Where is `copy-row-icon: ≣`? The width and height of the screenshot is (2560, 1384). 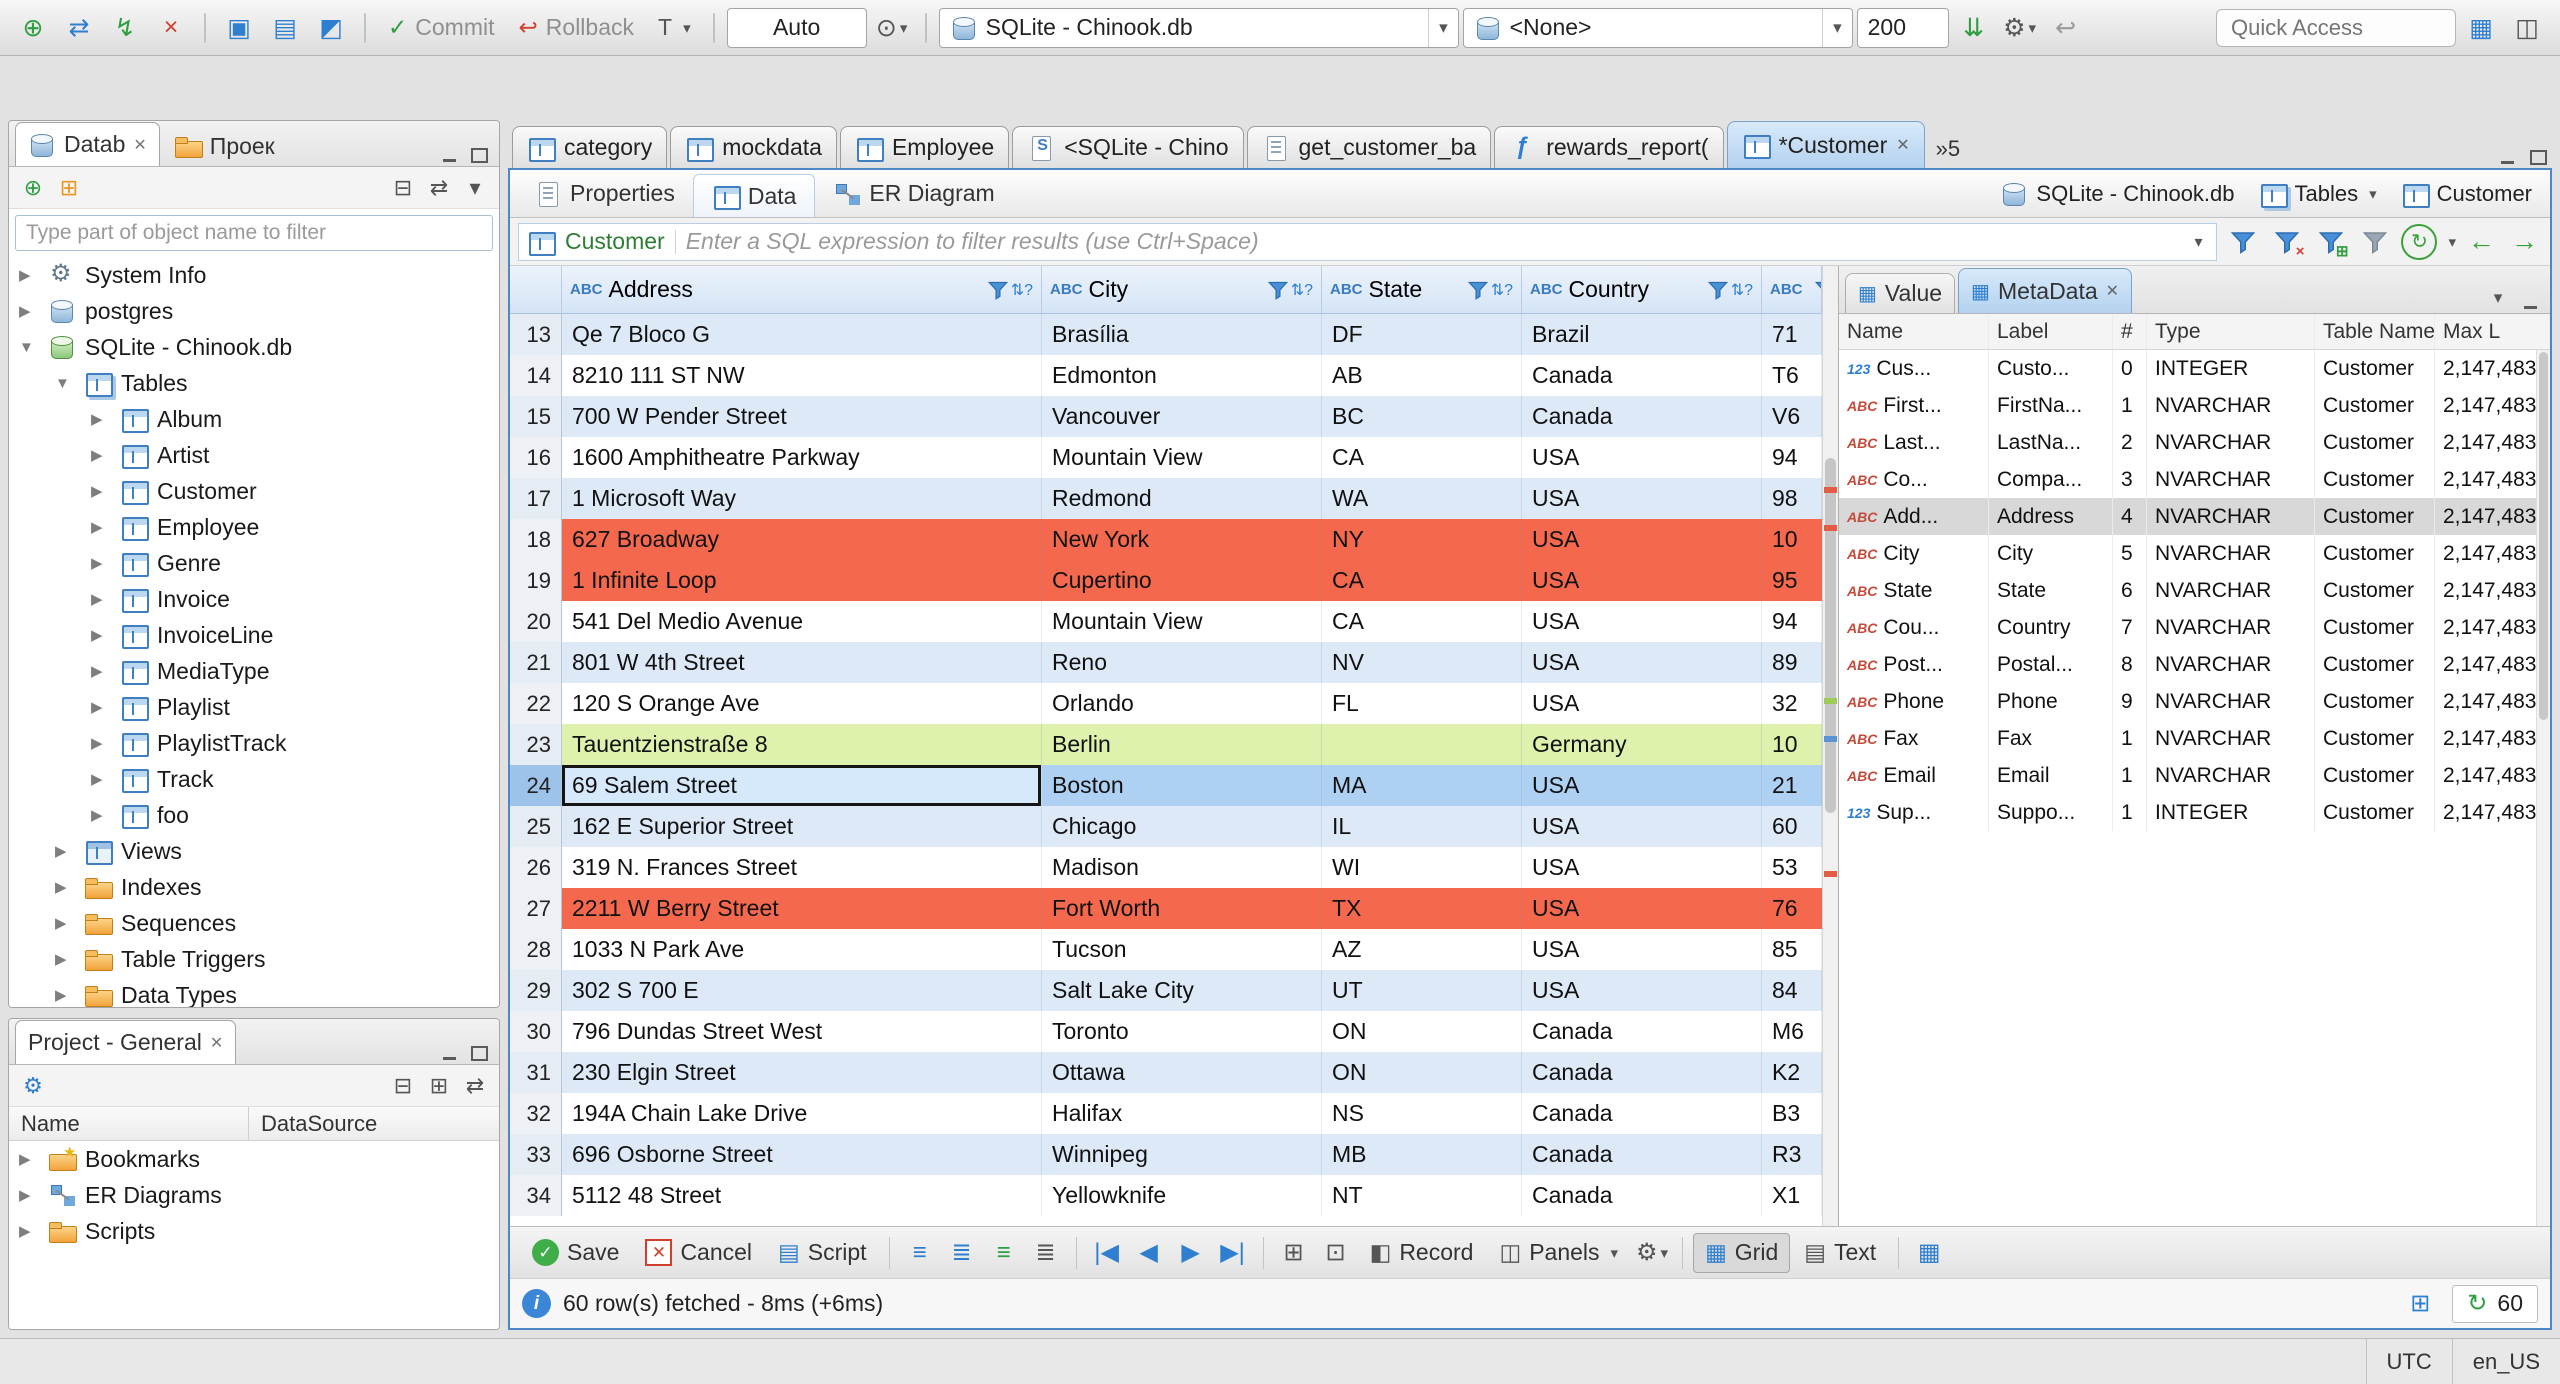
copy-row-icon: ≣ is located at coordinates (962, 1253).